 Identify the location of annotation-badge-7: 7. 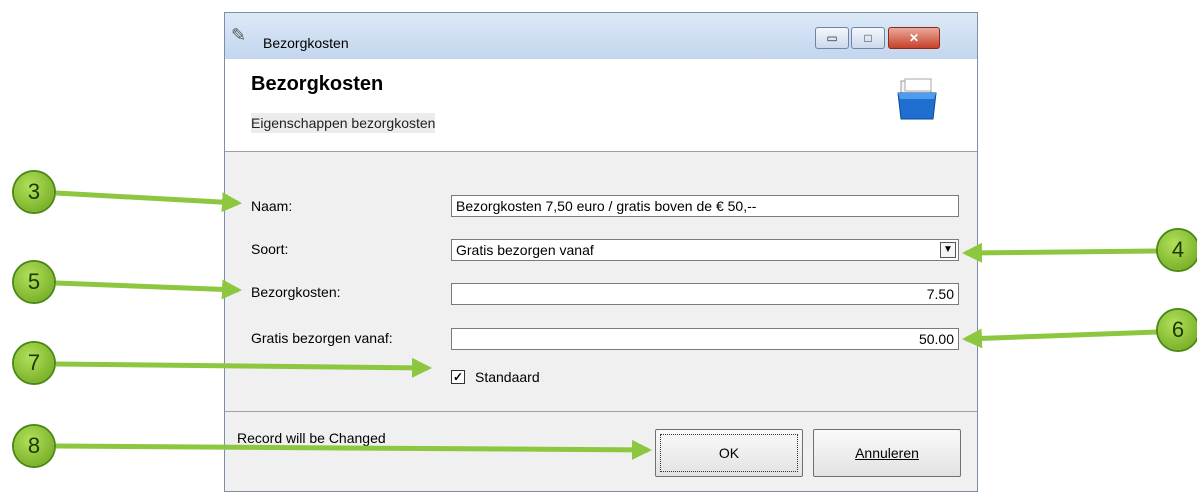
(34, 363).